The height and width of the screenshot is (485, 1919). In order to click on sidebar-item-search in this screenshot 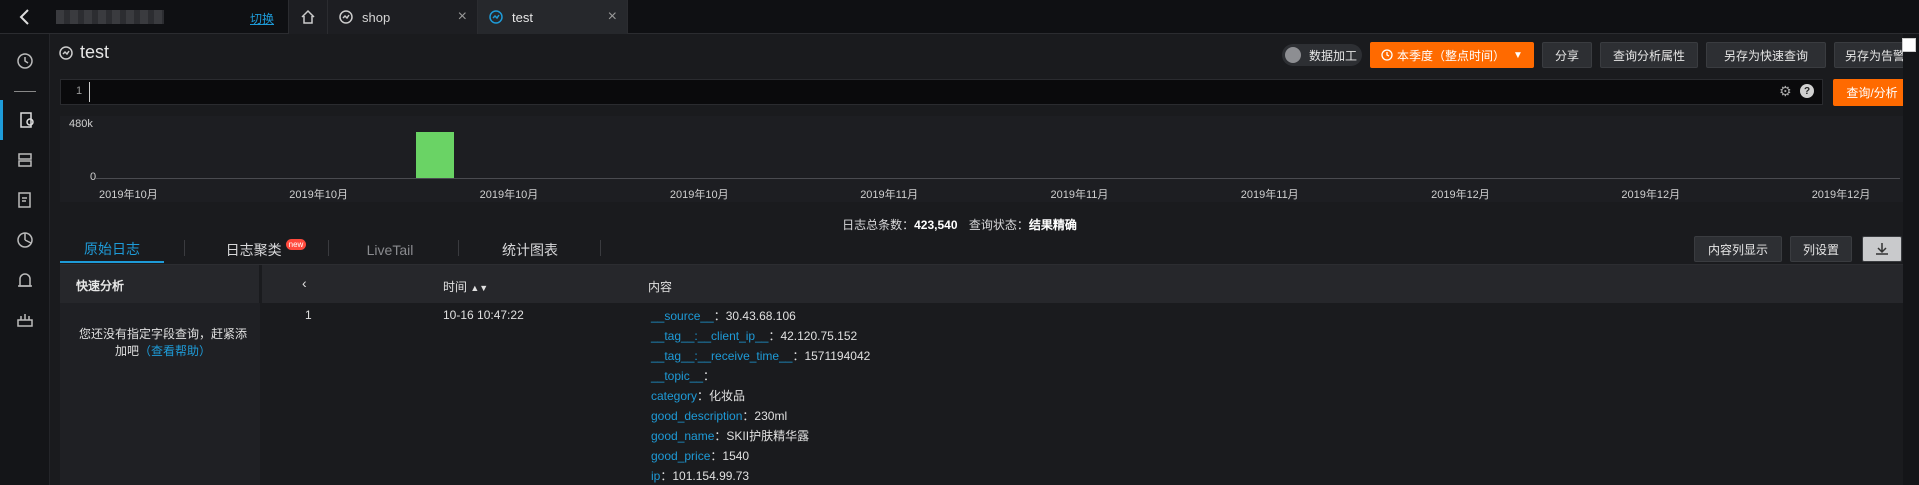, I will do `click(25, 120)`.